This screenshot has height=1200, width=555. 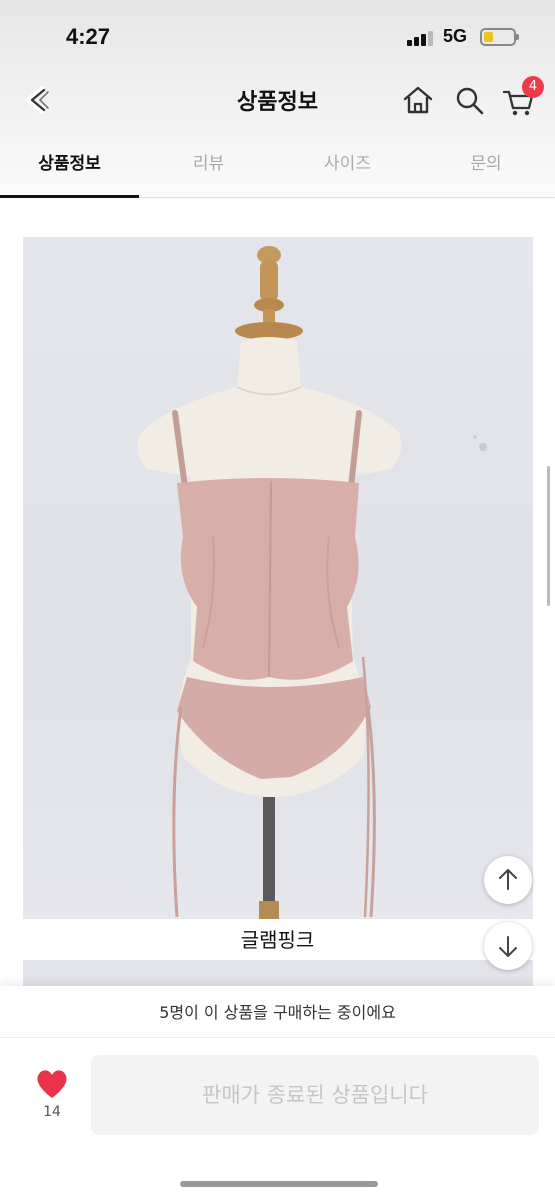 I want to click on app-header: 상품정보, so click(x=277, y=100).